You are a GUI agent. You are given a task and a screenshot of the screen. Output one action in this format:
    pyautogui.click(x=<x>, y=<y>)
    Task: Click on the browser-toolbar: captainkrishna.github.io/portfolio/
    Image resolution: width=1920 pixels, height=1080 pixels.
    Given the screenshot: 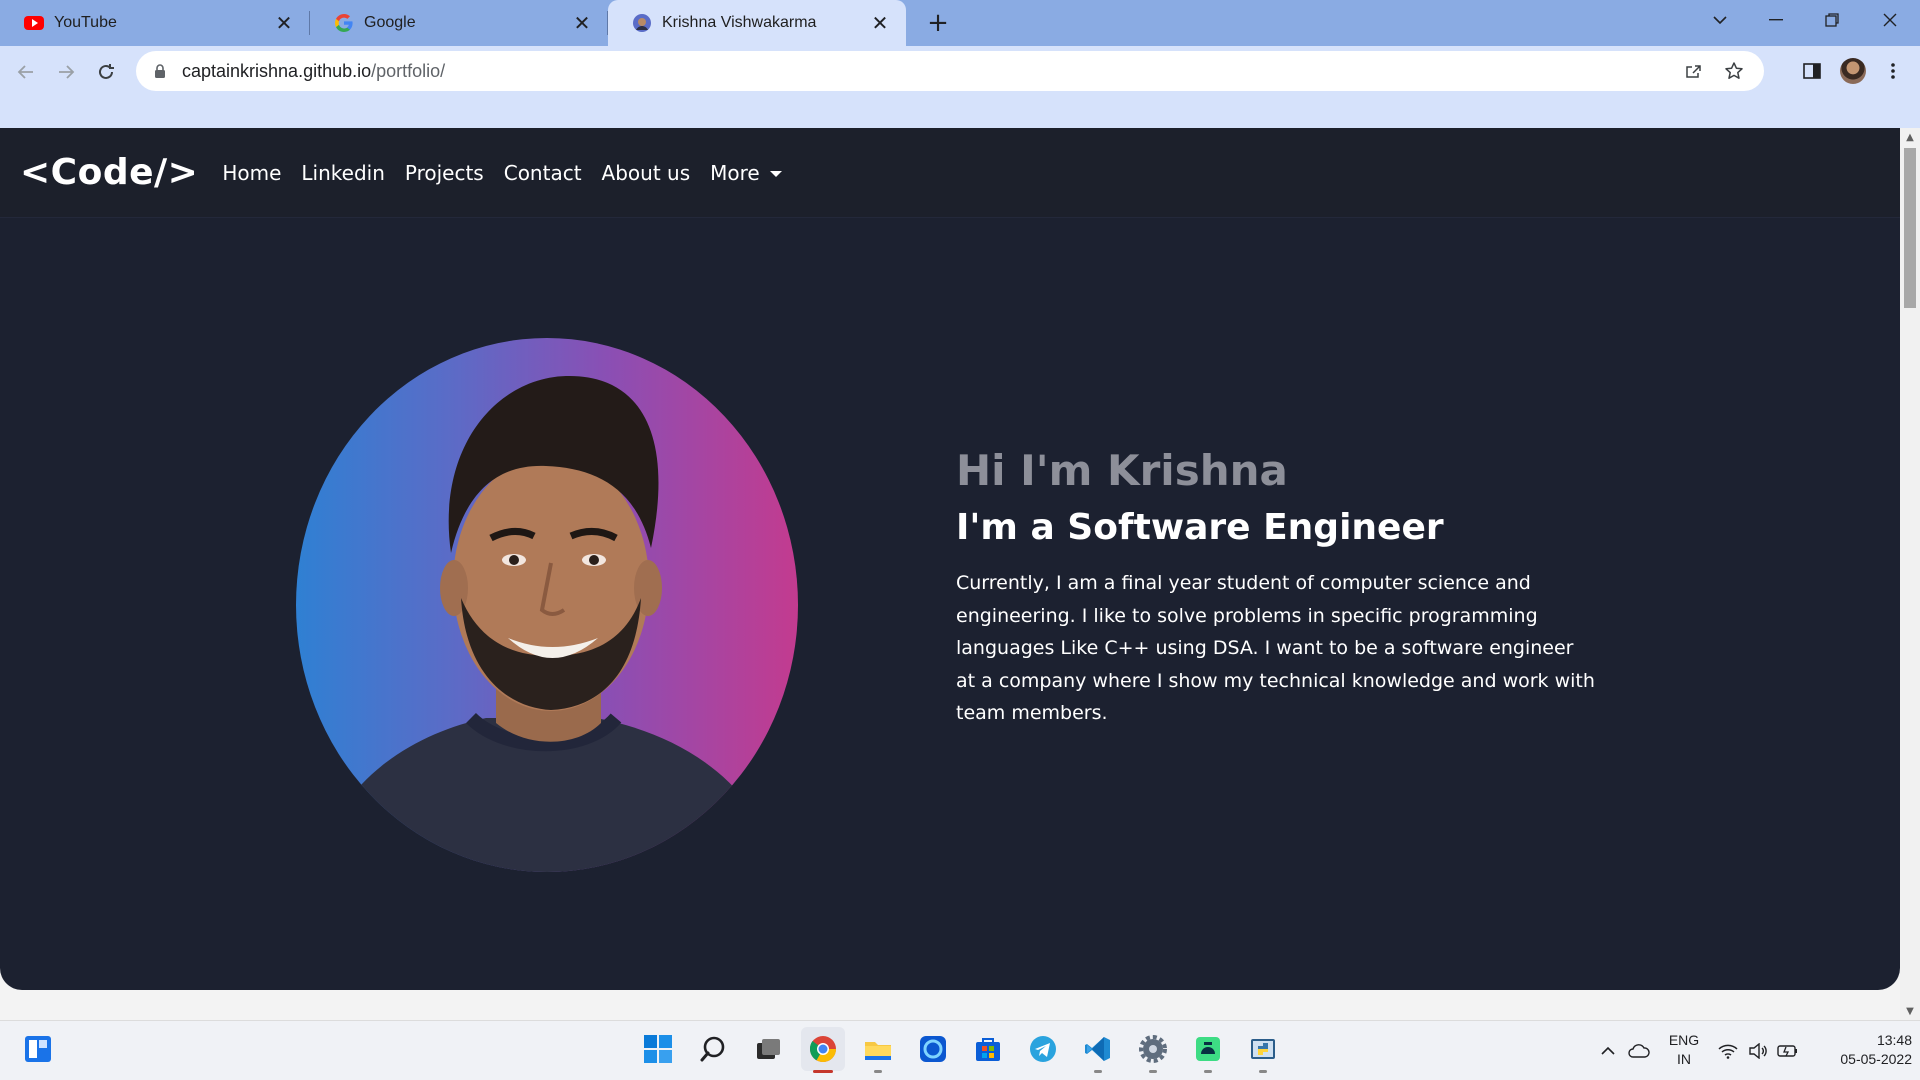 What is the action you would take?
    pyautogui.click(x=960, y=88)
    